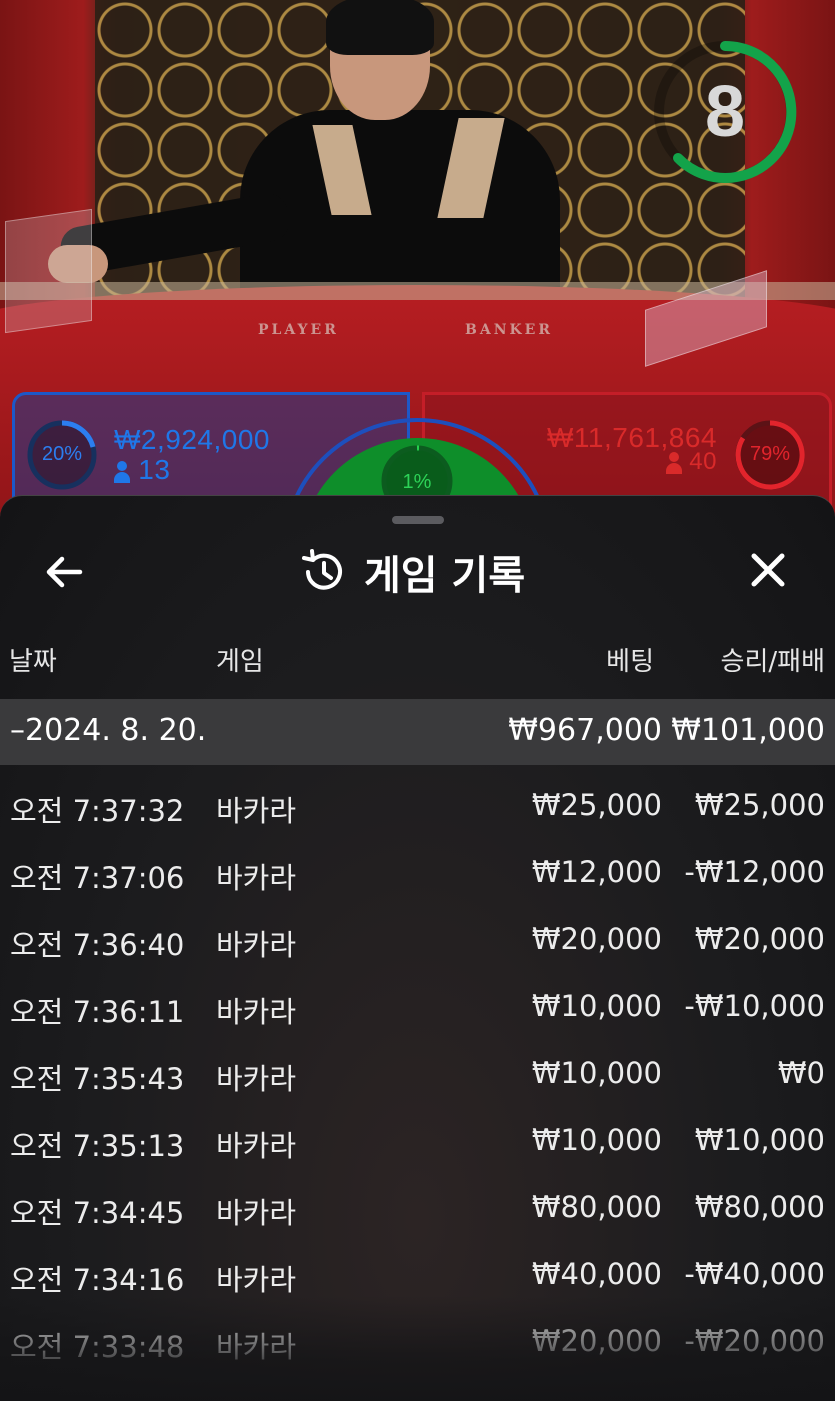  Describe the element at coordinates (97, 1213) in the screenshot. I see `history-time: 오전 7:34:45` at that location.